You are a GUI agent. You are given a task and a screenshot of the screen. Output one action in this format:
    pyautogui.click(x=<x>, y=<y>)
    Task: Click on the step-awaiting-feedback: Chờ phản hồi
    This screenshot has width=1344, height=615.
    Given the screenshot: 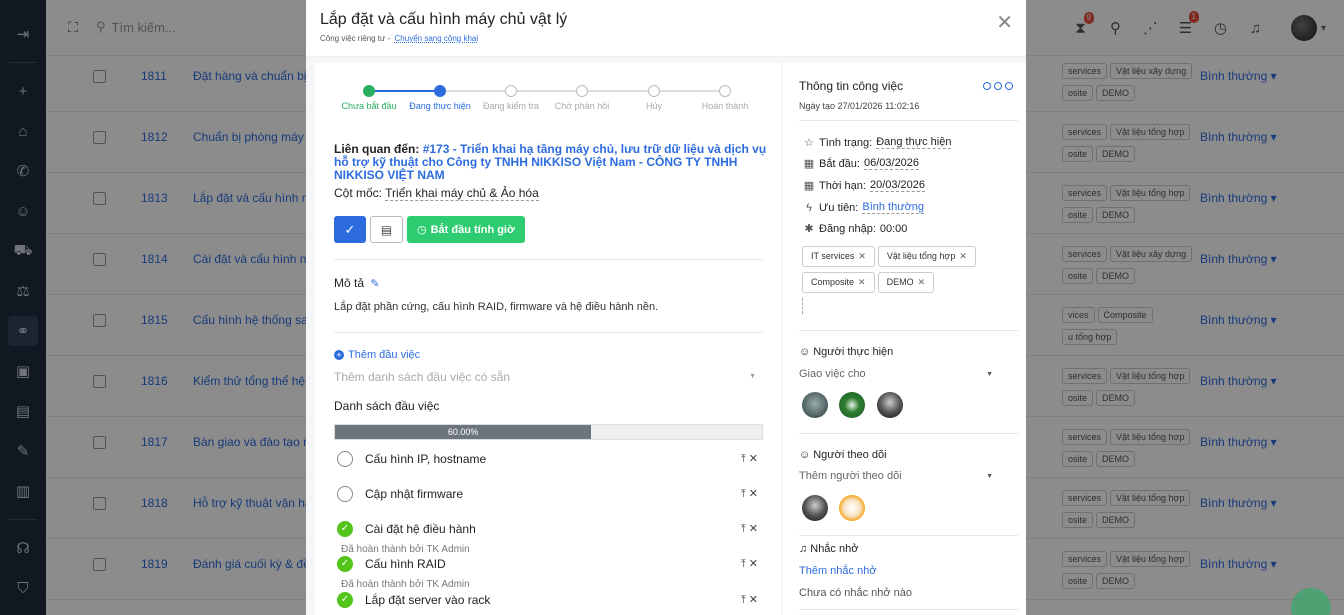 What is the action you would take?
    pyautogui.click(x=582, y=98)
    